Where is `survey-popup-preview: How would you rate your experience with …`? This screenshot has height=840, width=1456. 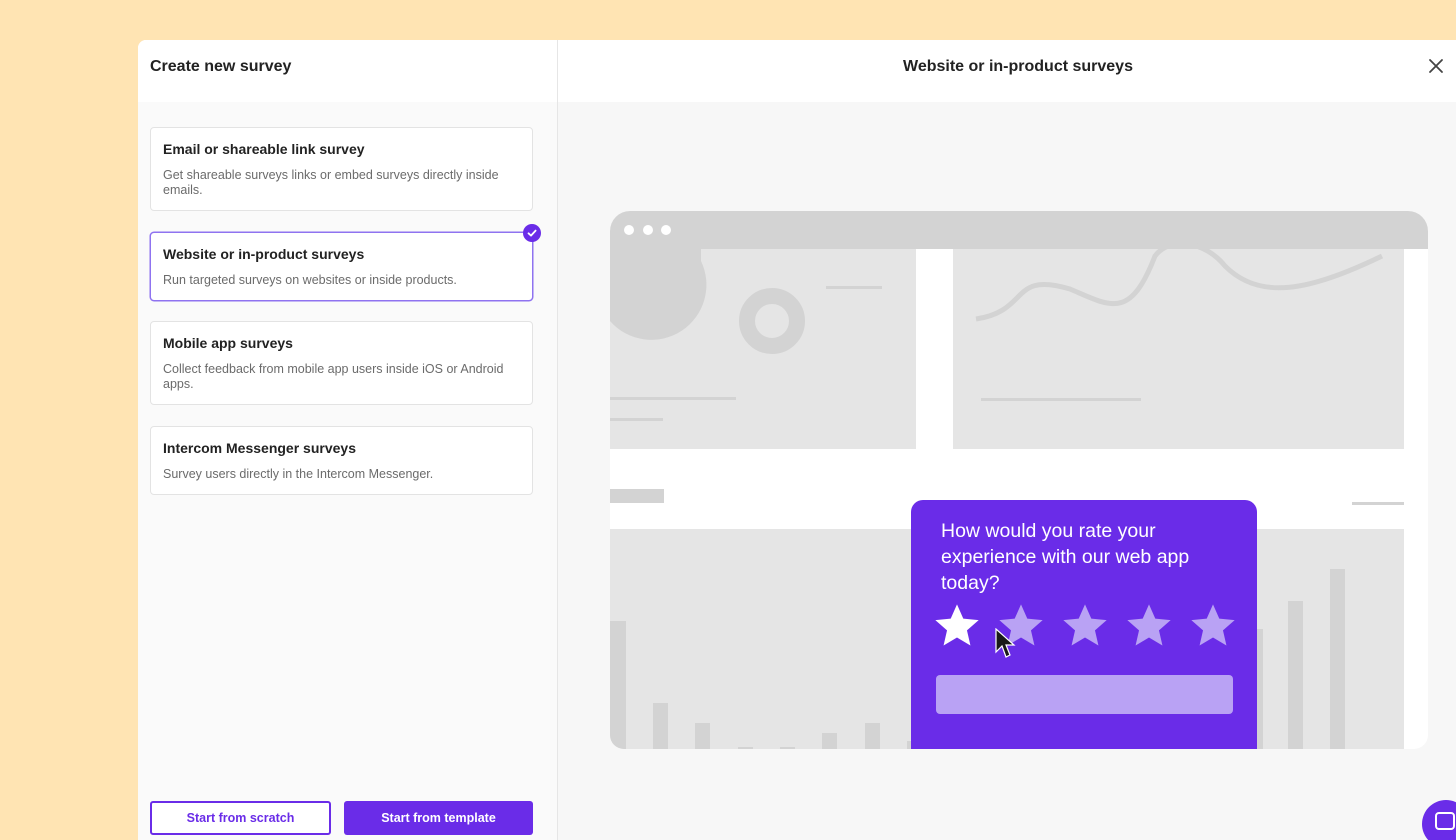
survey-popup-preview: How would you rate your experience with … is located at coordinates (1084, 624).